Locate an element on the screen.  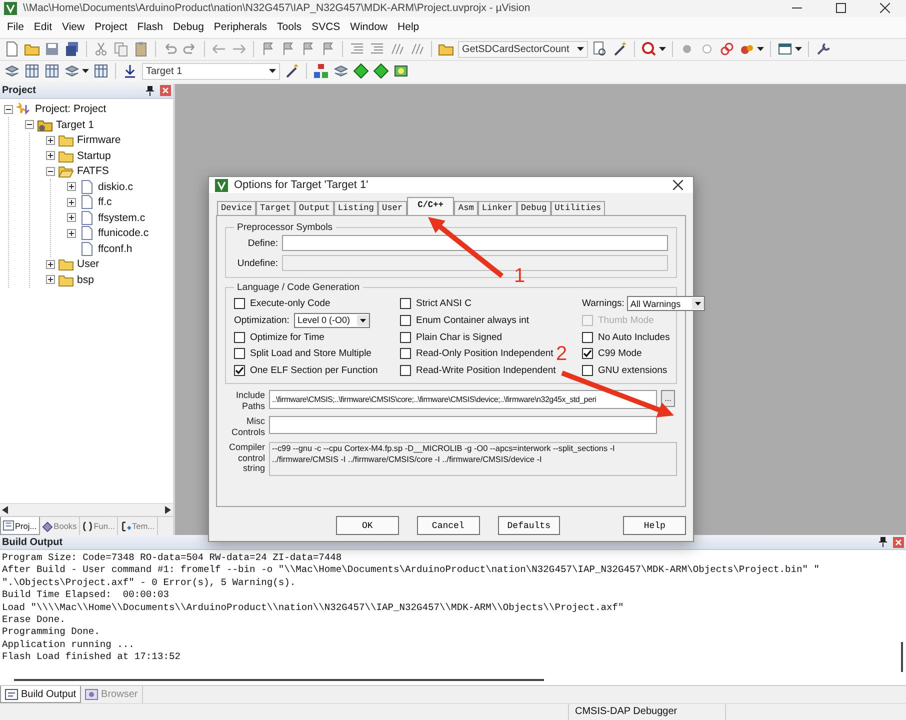
panel-tab: Build Output is located at coordinates (41, 695).